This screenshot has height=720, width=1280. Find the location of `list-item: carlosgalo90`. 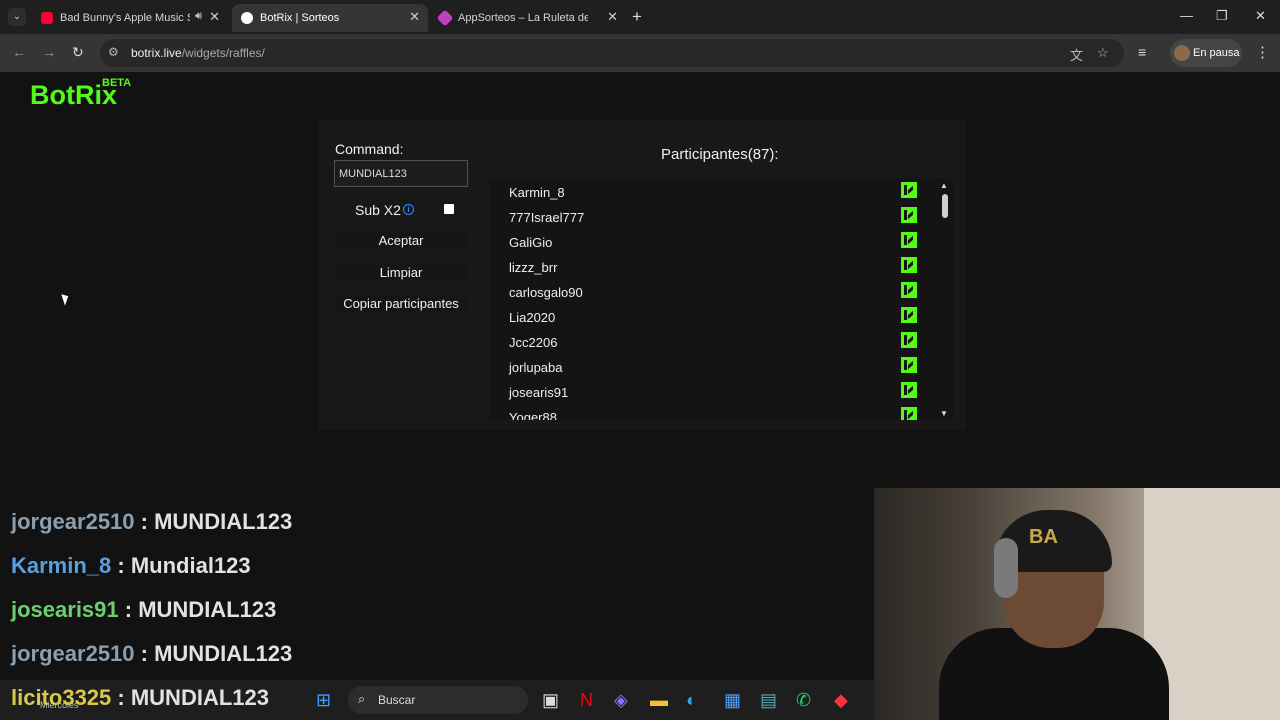

list-item: carlosgalo90 is located at coordinates (710, 291).